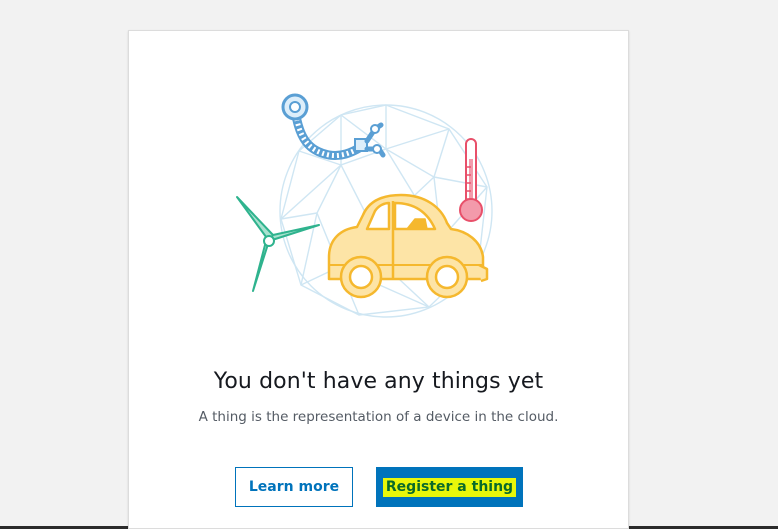 The height and width of the screenshot is (529, 778). I want to click on learn-more-button: Learn more, so click(294, 487).